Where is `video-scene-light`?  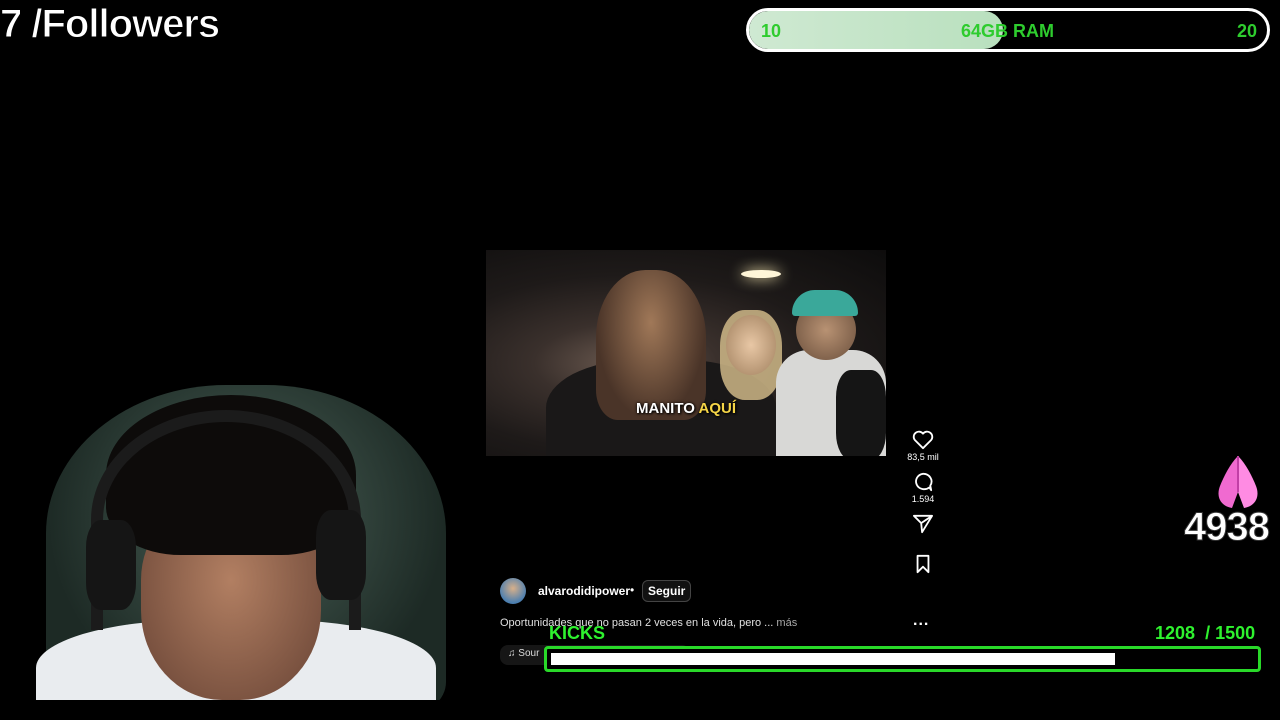
video-scene-light is located at coordinates (761, 274).